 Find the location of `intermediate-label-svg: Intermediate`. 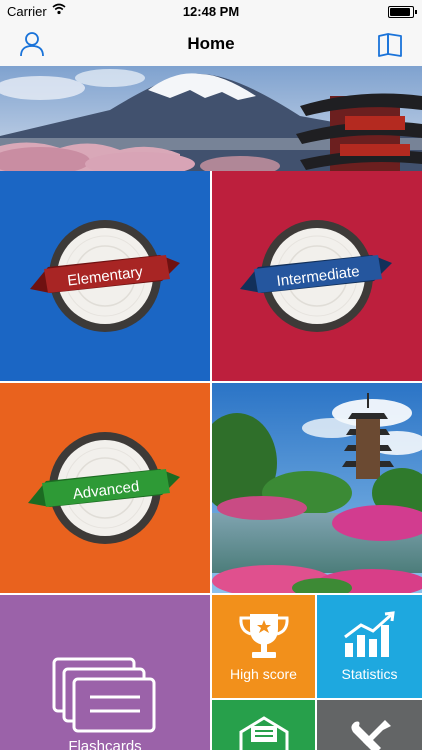

intermediate-label-svg: Intermediate is located at coordinates (318, 276).